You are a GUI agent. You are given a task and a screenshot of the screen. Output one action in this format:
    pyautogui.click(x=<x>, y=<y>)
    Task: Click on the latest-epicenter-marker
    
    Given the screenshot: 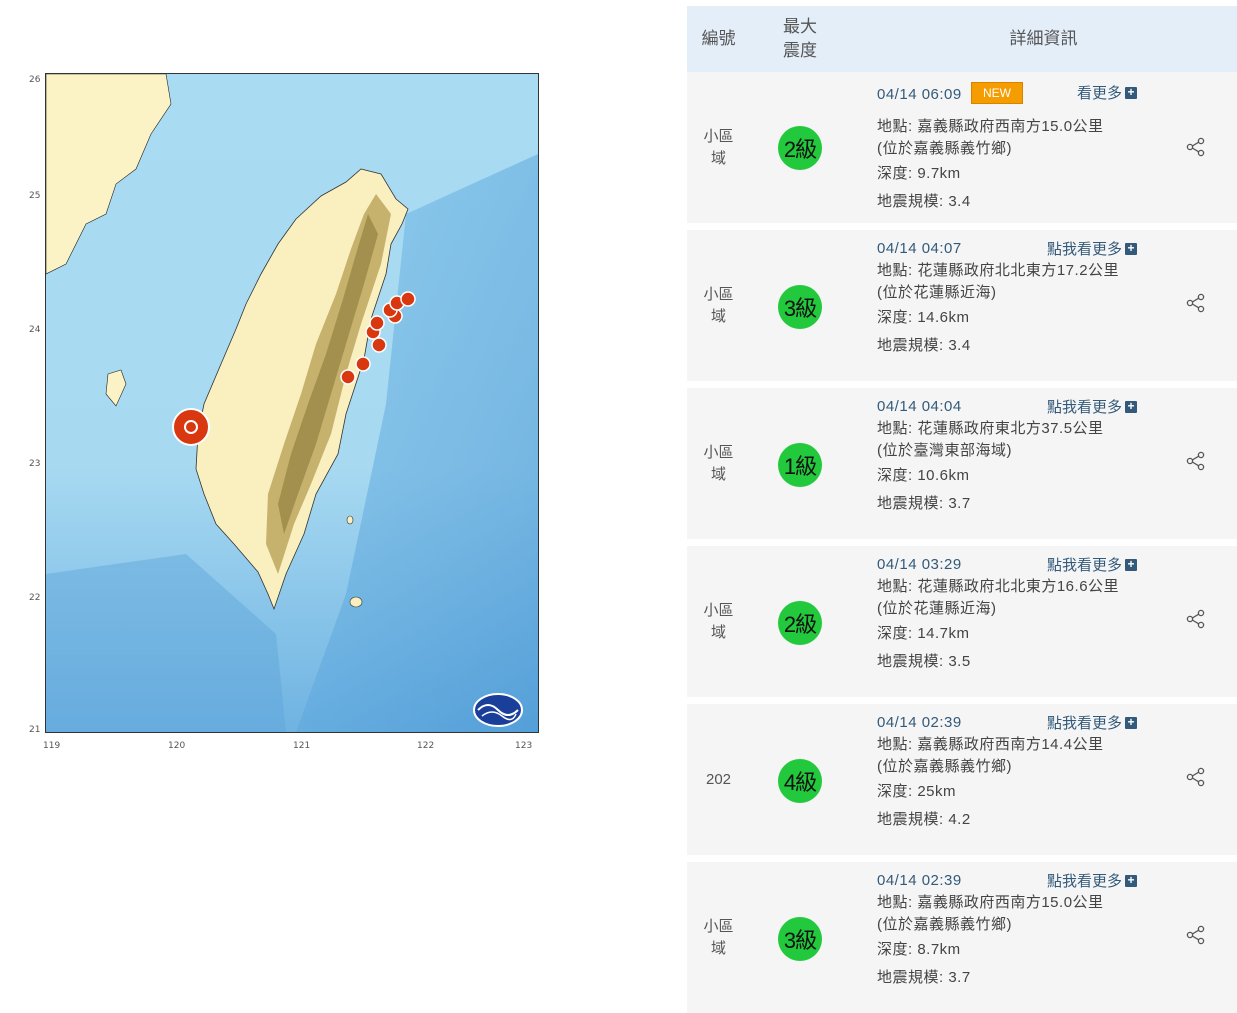 What is the action you would take?
    pyautogui.click(x=191, y=427)
    